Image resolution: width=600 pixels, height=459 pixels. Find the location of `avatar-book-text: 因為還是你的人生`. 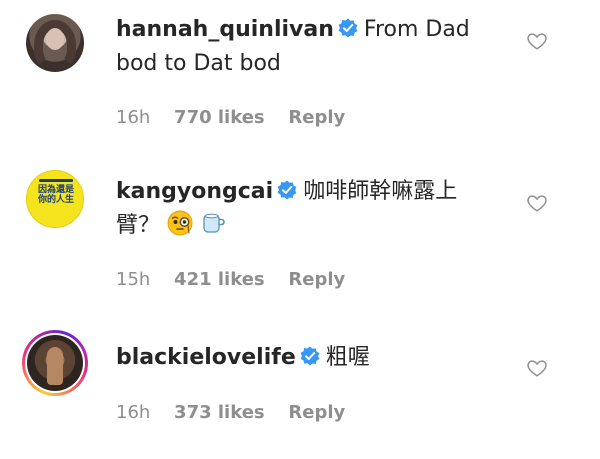

avatar-book-text: 因為還是你的人生 is located at coordinates (55, 195).